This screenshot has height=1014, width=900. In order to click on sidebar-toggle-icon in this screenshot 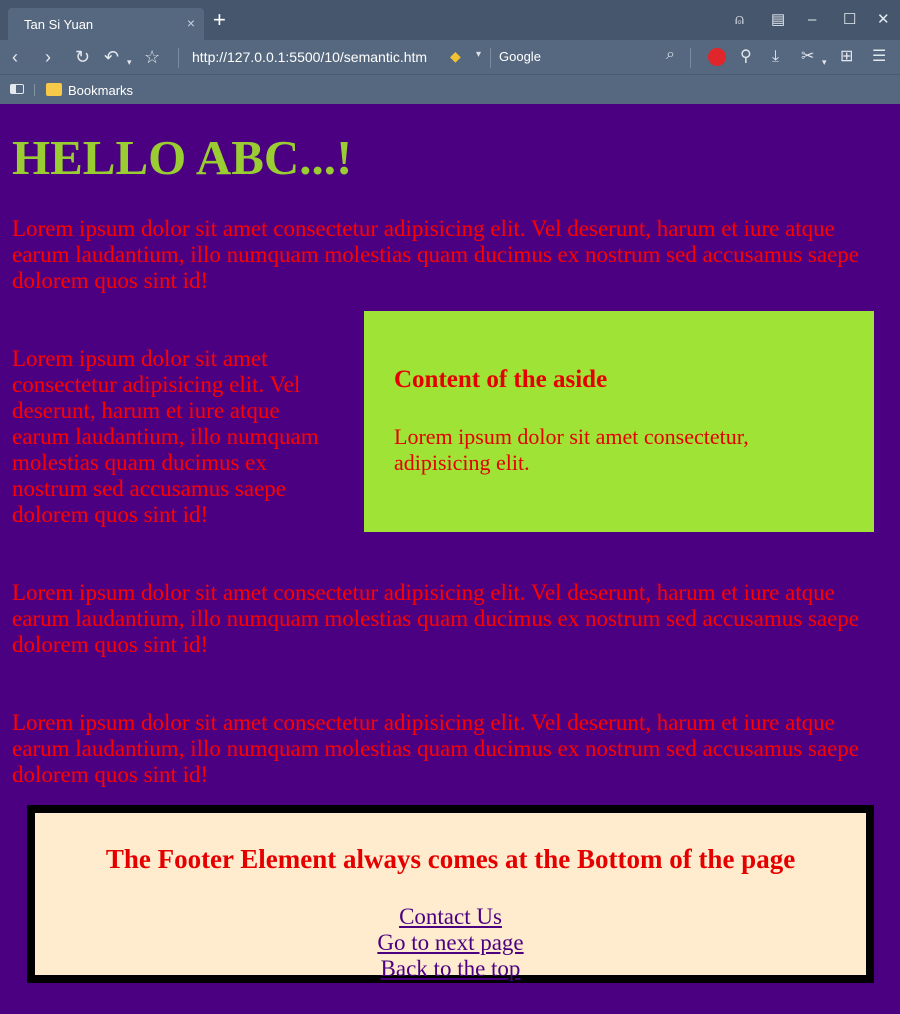, I will do `click(17, 89)`.